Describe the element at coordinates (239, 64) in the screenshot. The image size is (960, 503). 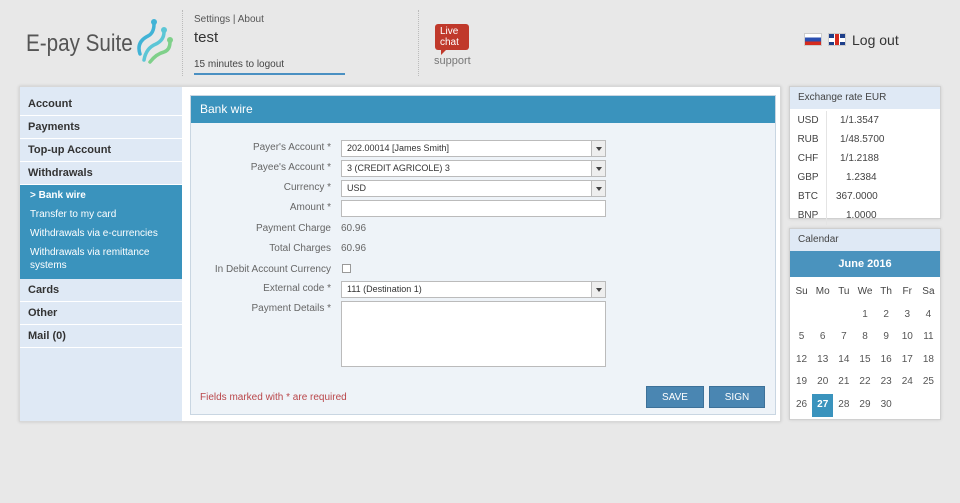
I see `logout-timer: 15 minutes to logout` at that location.